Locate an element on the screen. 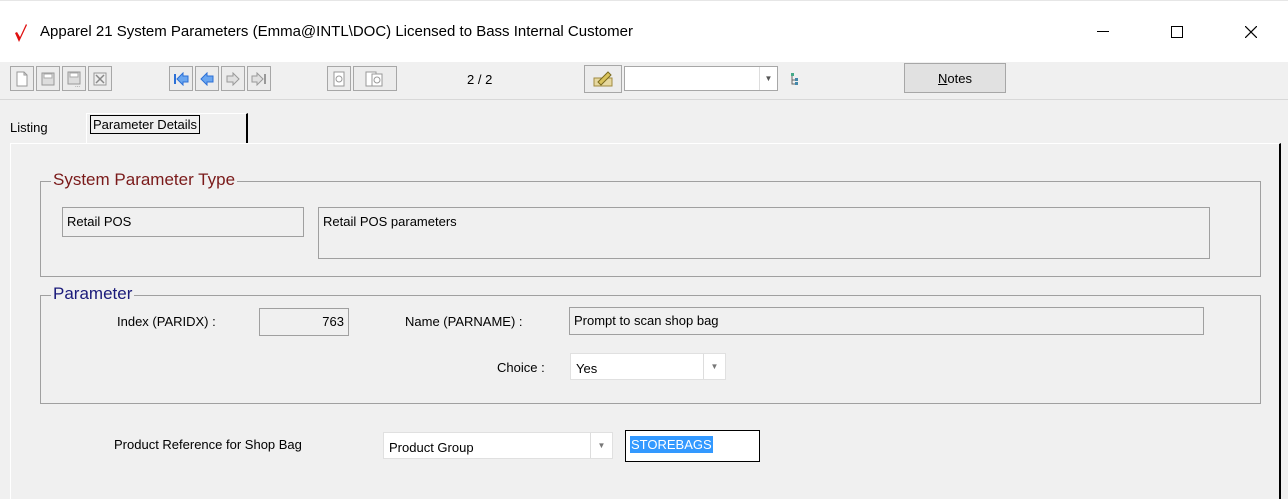 Image resolution: width=1288 pixels, height=499 pixels. delete-button is located at coordinates (100, 78).